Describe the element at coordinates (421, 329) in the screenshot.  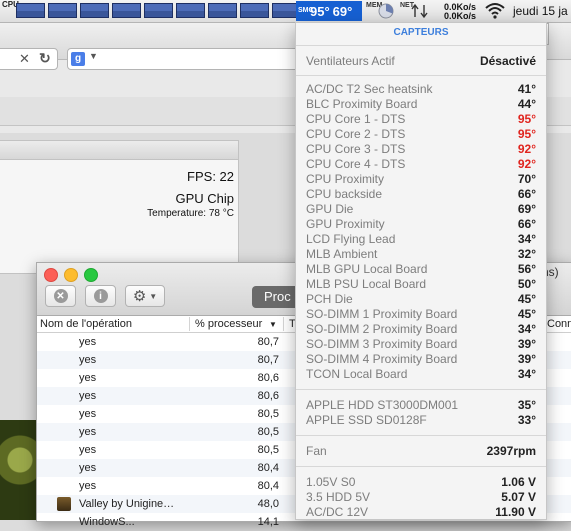
I see `sensor-row: SO-DIMM 2 Proximity Board 34°` at that location.